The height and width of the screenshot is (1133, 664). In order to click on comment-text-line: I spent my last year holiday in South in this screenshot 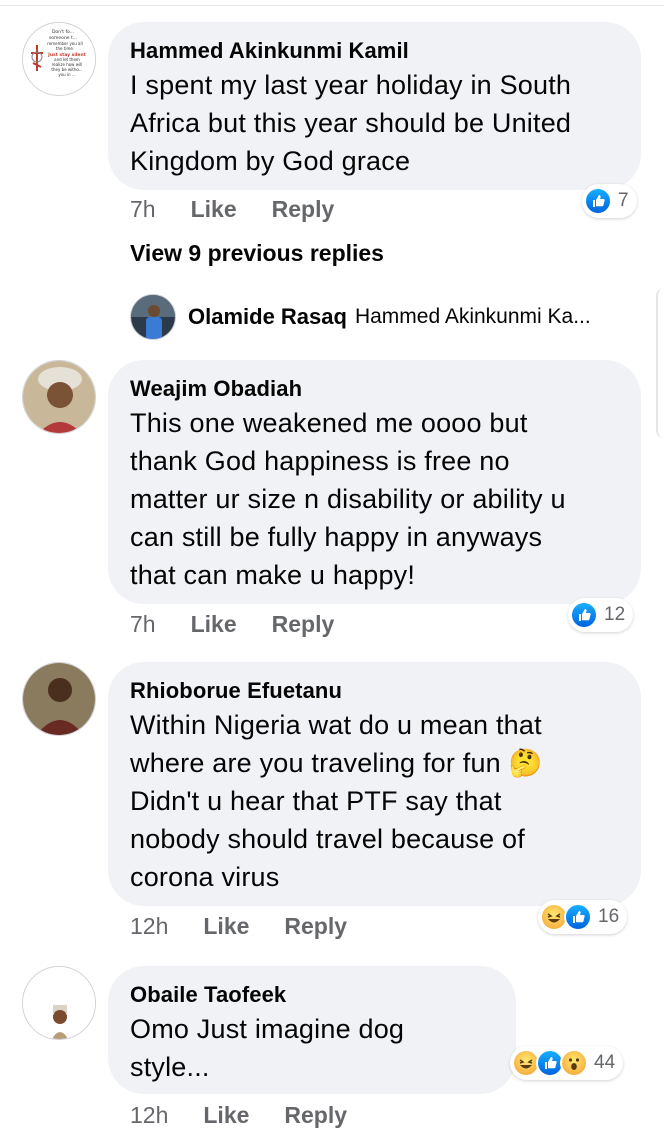, I will do `click(351, 85)`.